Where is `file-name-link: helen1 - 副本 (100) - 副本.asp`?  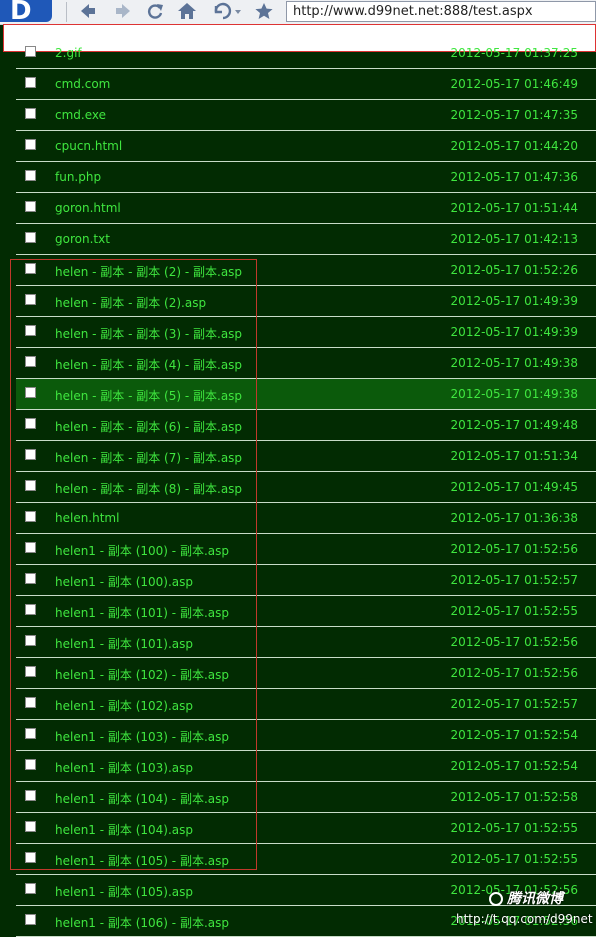 file-name-link: helen1 - 副本 (100) - 副本.asp is located at coordinates (142, 550).